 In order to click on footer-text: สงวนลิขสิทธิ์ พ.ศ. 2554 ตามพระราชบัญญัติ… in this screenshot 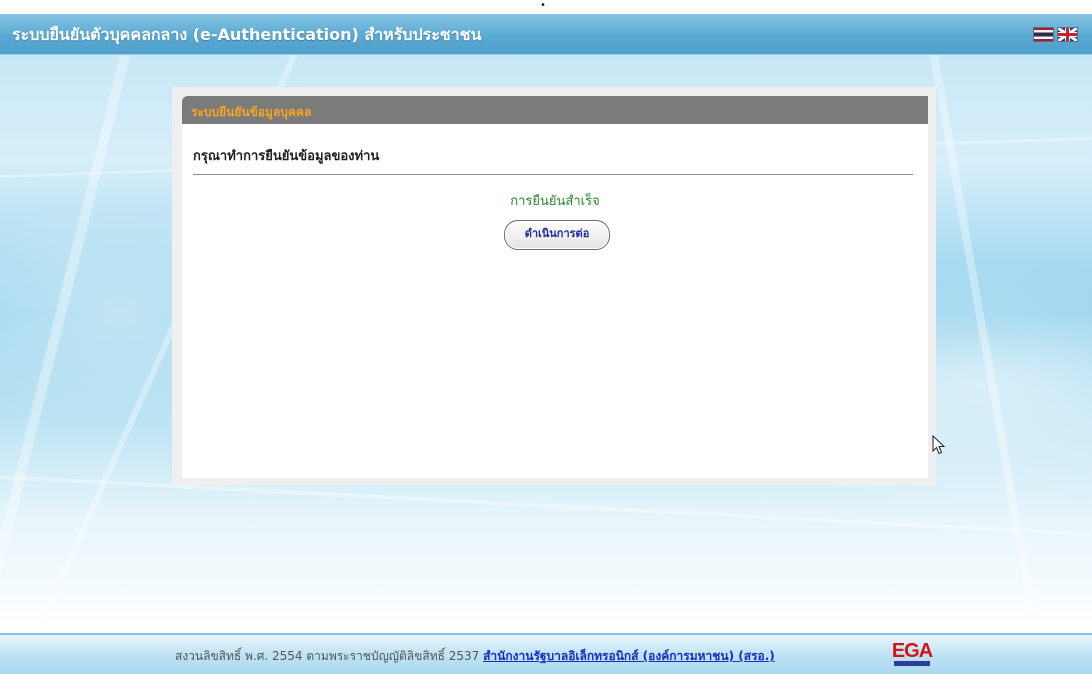, I will do `click(475, 656)`.